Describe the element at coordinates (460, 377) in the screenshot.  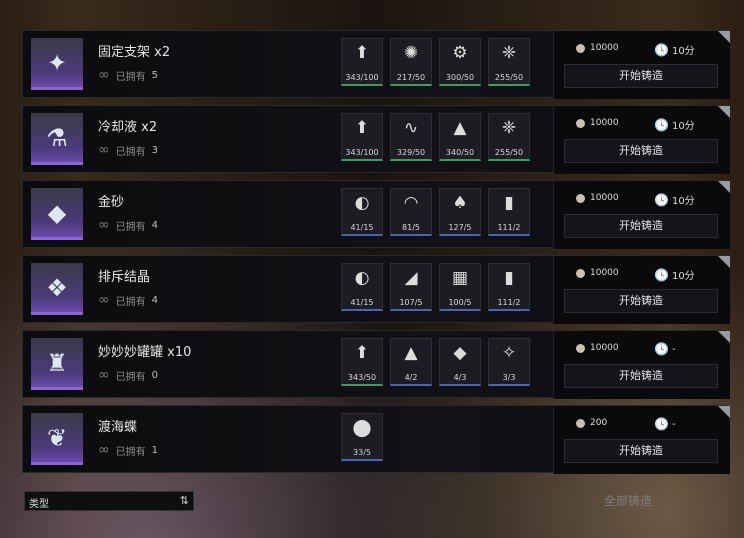
I see `material-quantity: 4/3` at that location.